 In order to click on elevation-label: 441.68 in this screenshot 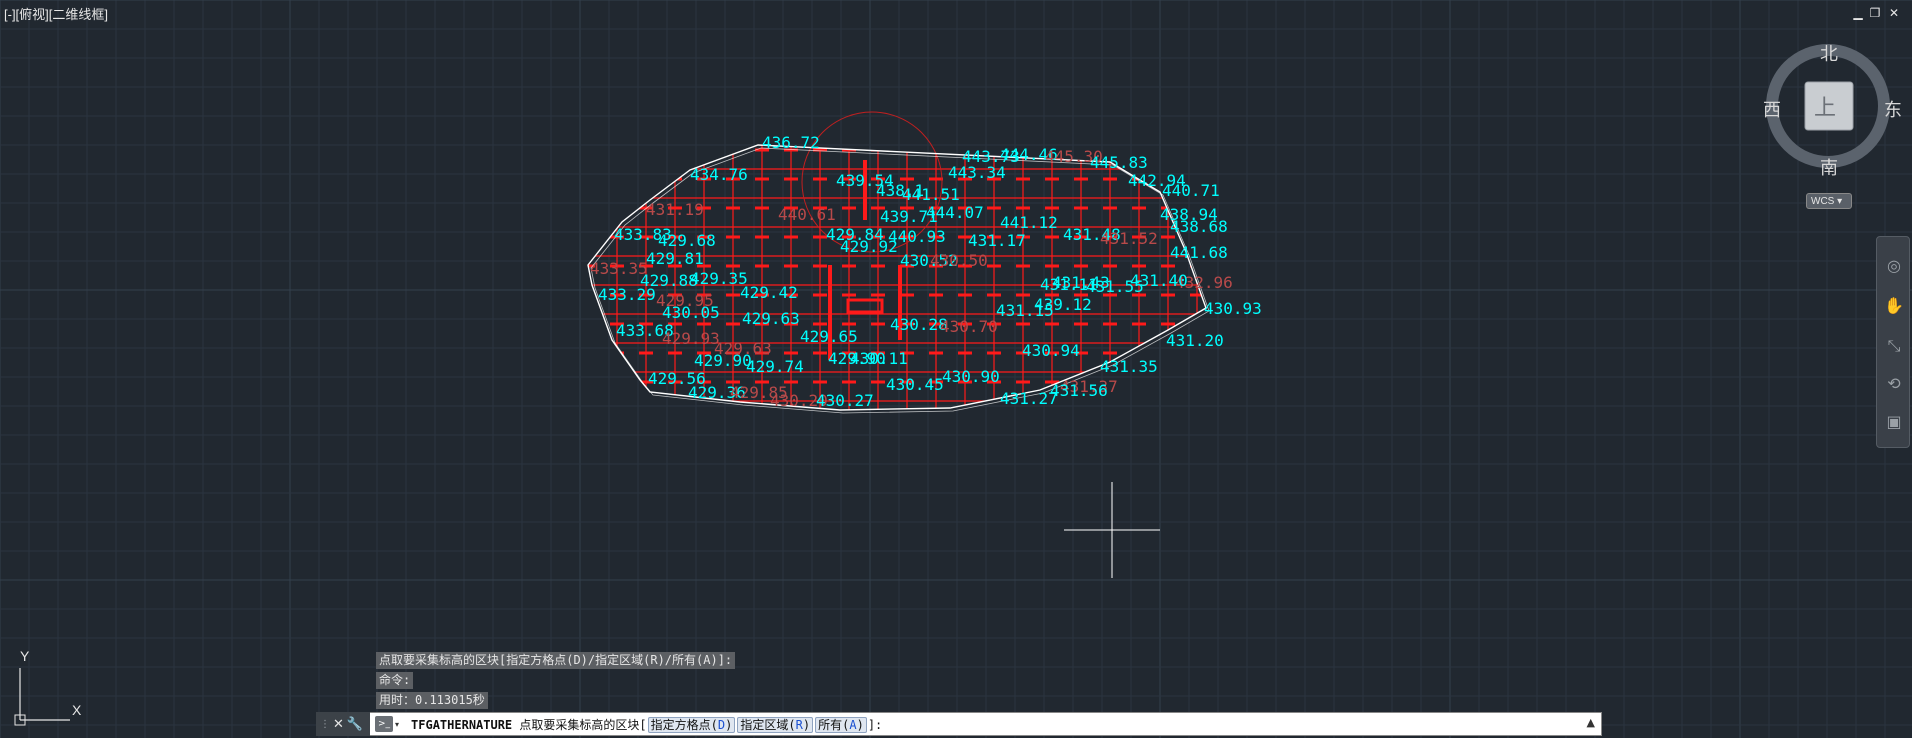, I will do `click(1199, 252)`.